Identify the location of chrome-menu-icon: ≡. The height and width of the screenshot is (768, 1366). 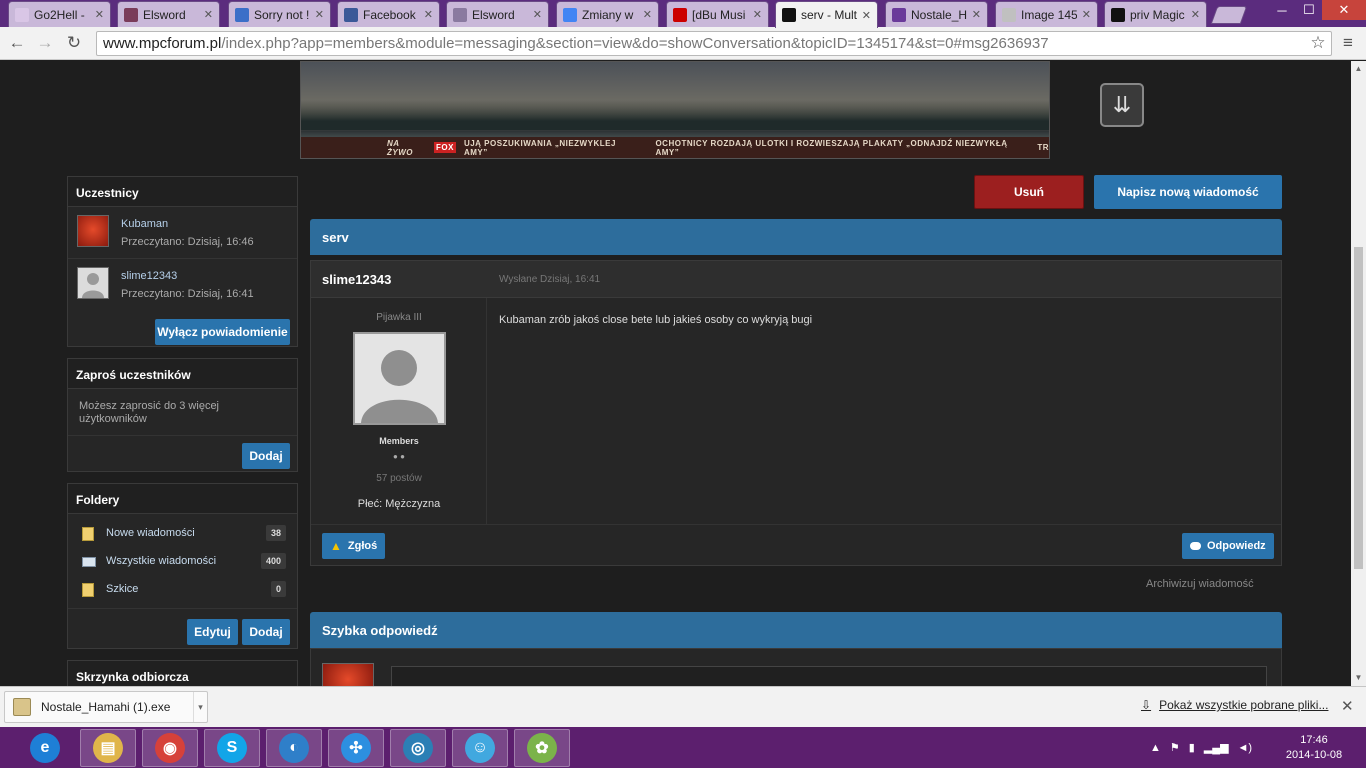
(1348, 43).